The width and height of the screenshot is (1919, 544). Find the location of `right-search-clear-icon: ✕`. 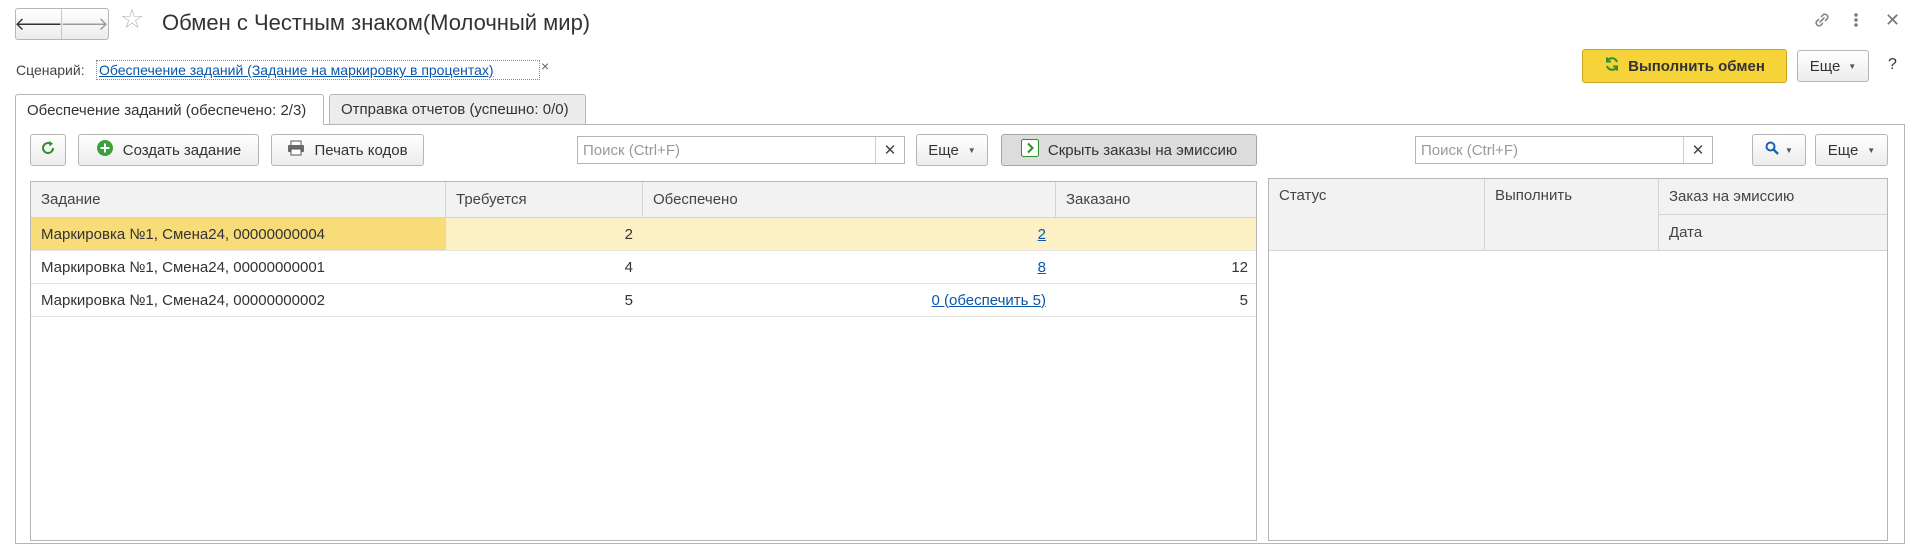

right-search-clear-icon: ✕ is located at coordinates (1697, 150).